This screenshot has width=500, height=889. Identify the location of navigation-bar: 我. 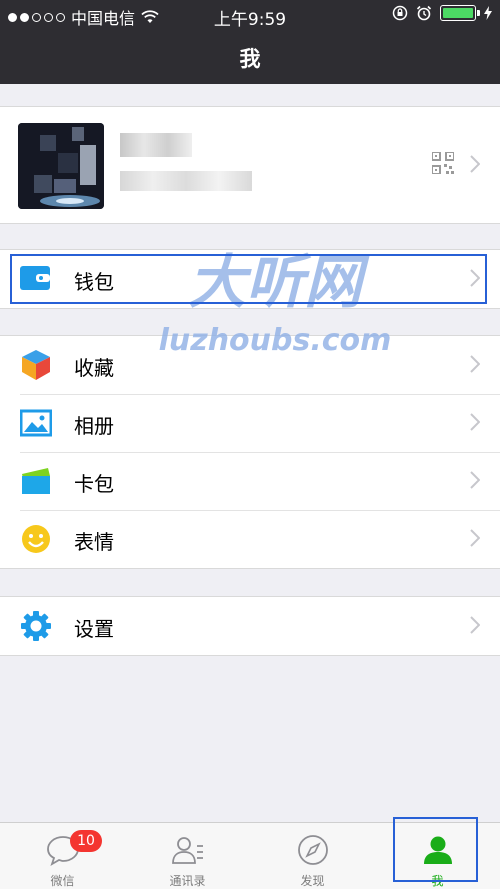
(250, 57).